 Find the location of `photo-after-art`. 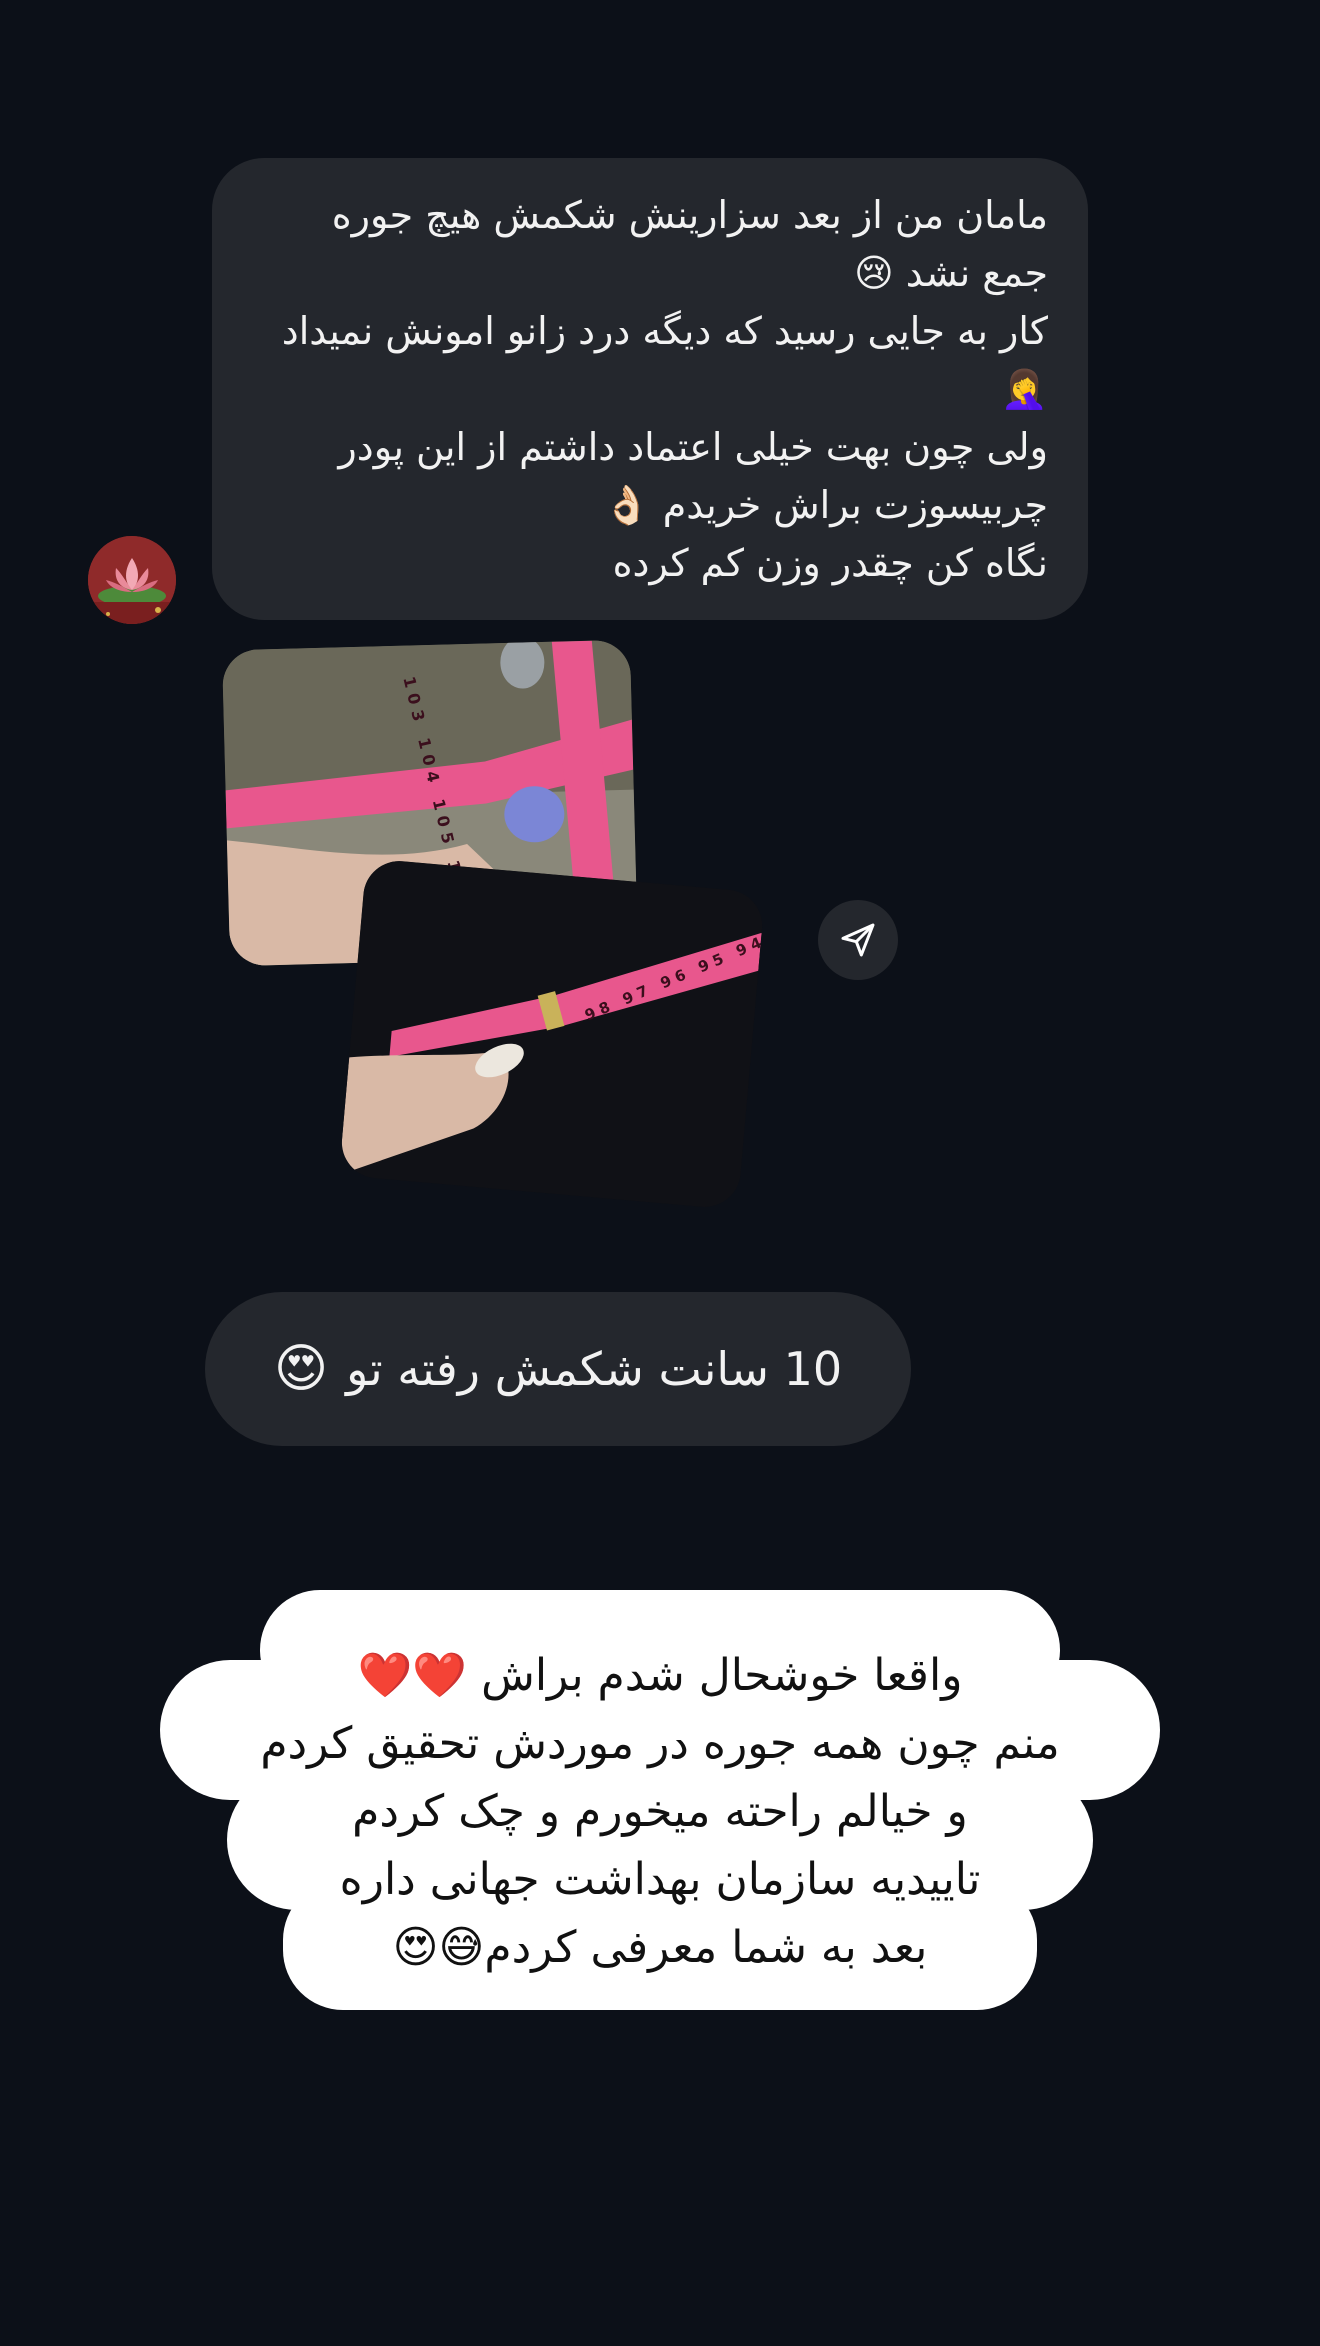

photo-after-art is located at coordinates (552, 1034).